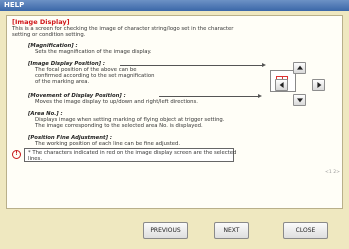 This screenshot has width=349, height=249. Describe the element at coordinates (209, 96) in the screenshot. I see `pointer-line-movement` at that location.